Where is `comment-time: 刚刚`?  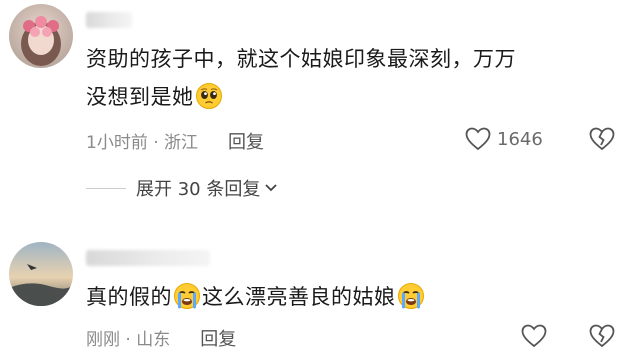 comment-time: 刚刚 is located at coordinates (103, 340).